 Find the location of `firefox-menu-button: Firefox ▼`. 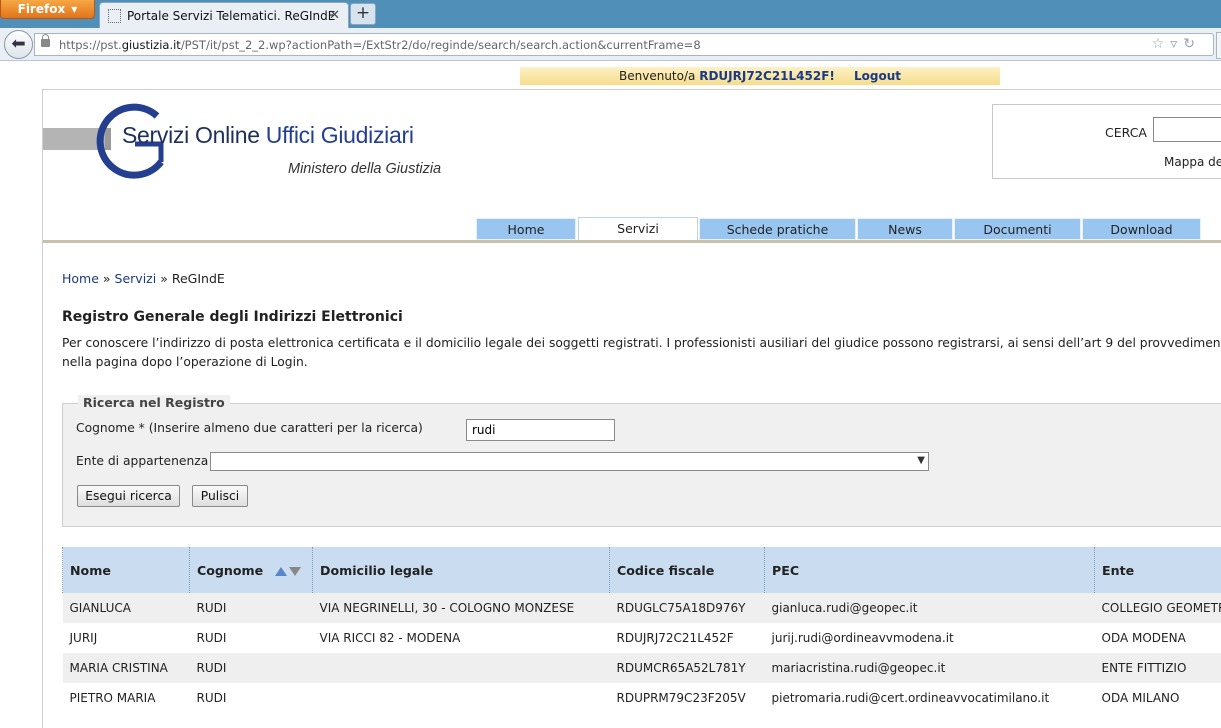

firefox-menu-button: Firefox ▼ is located at coordinates (47, 9).